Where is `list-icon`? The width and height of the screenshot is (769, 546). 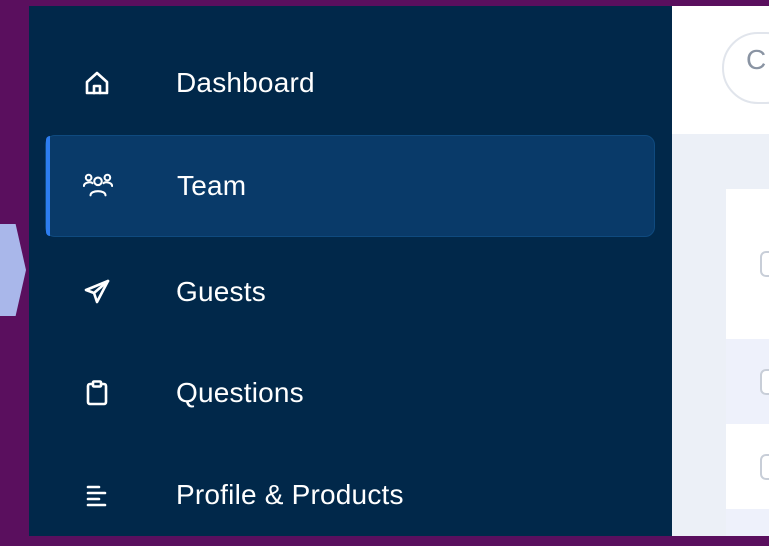
list-icon is located at coordinates (97, 495).